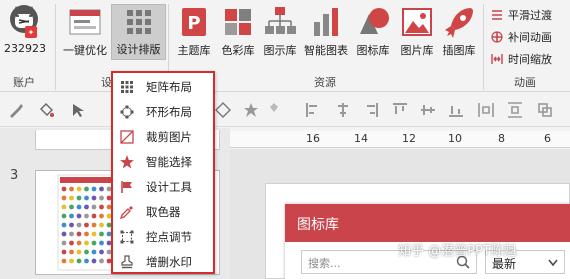 The width and height of the screenshot is (570, 279). Describe the element at coordinates (138, 32) in the screenshot. I see `design-layout-button: 设计排版` at that location.